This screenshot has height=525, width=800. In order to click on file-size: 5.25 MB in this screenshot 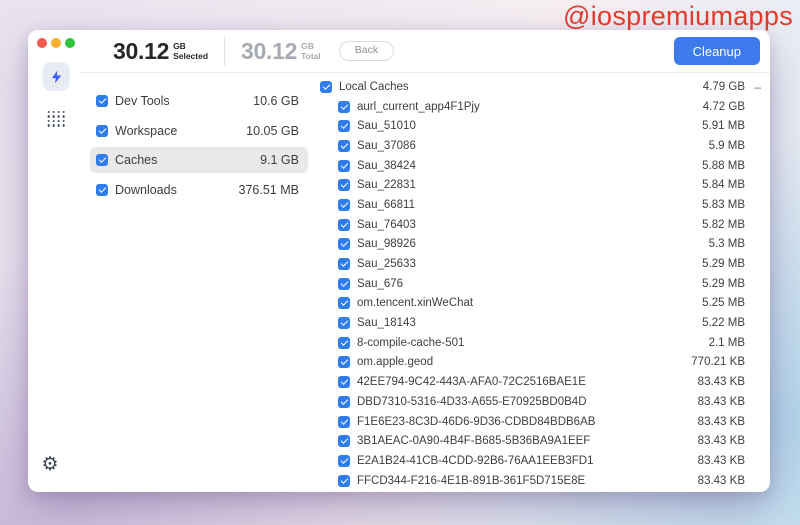, I will do `click(723, 303)`.